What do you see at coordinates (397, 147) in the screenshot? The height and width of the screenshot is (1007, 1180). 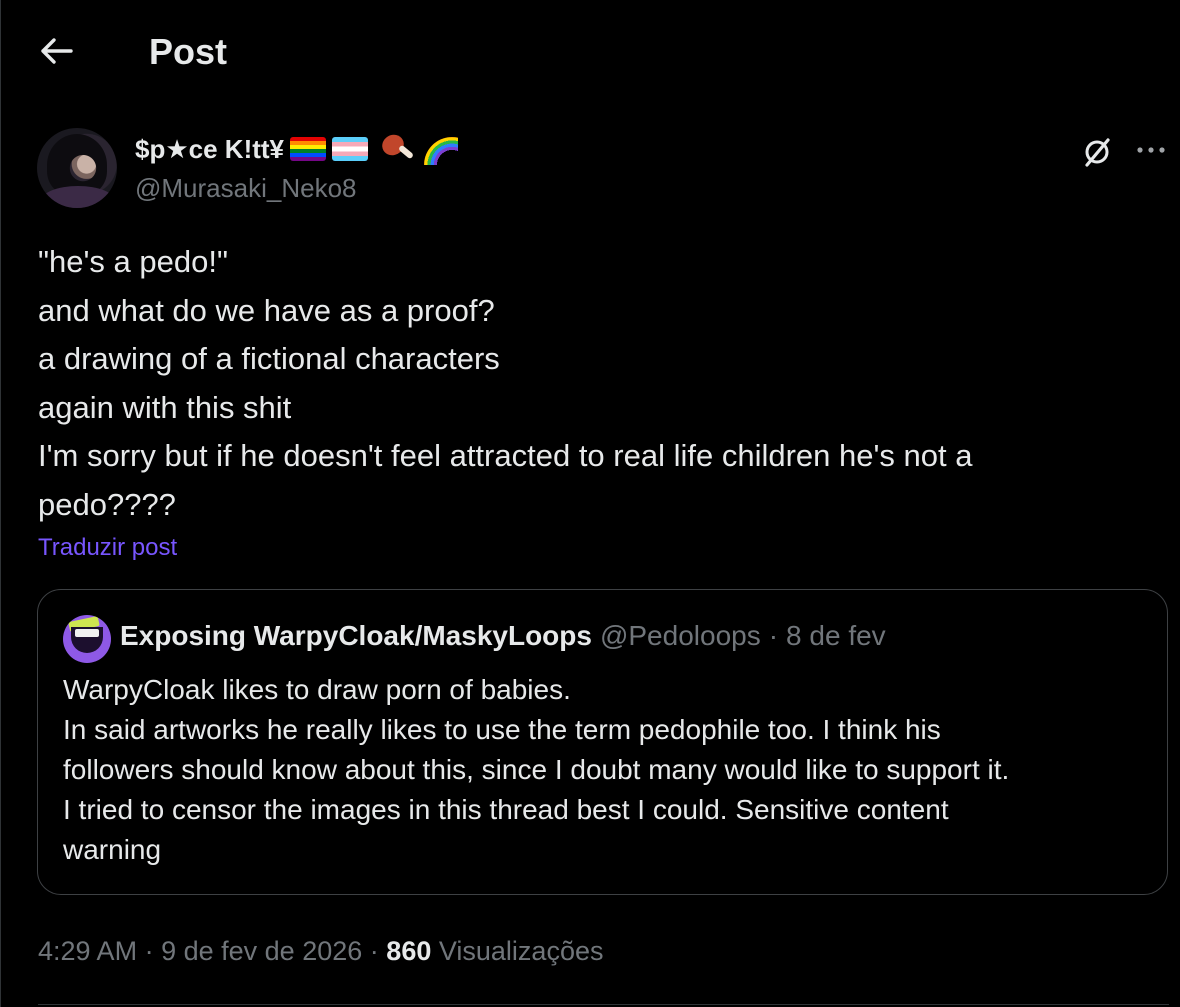 I see `meat-on-bone-icon` at bounding box center [397, 147].